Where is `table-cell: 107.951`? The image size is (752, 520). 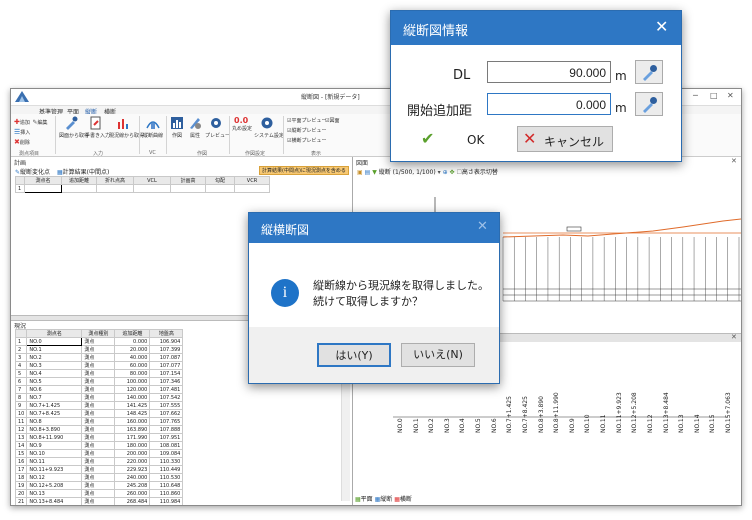 table-cell: 107.951 is located at coordinates (166, 437).